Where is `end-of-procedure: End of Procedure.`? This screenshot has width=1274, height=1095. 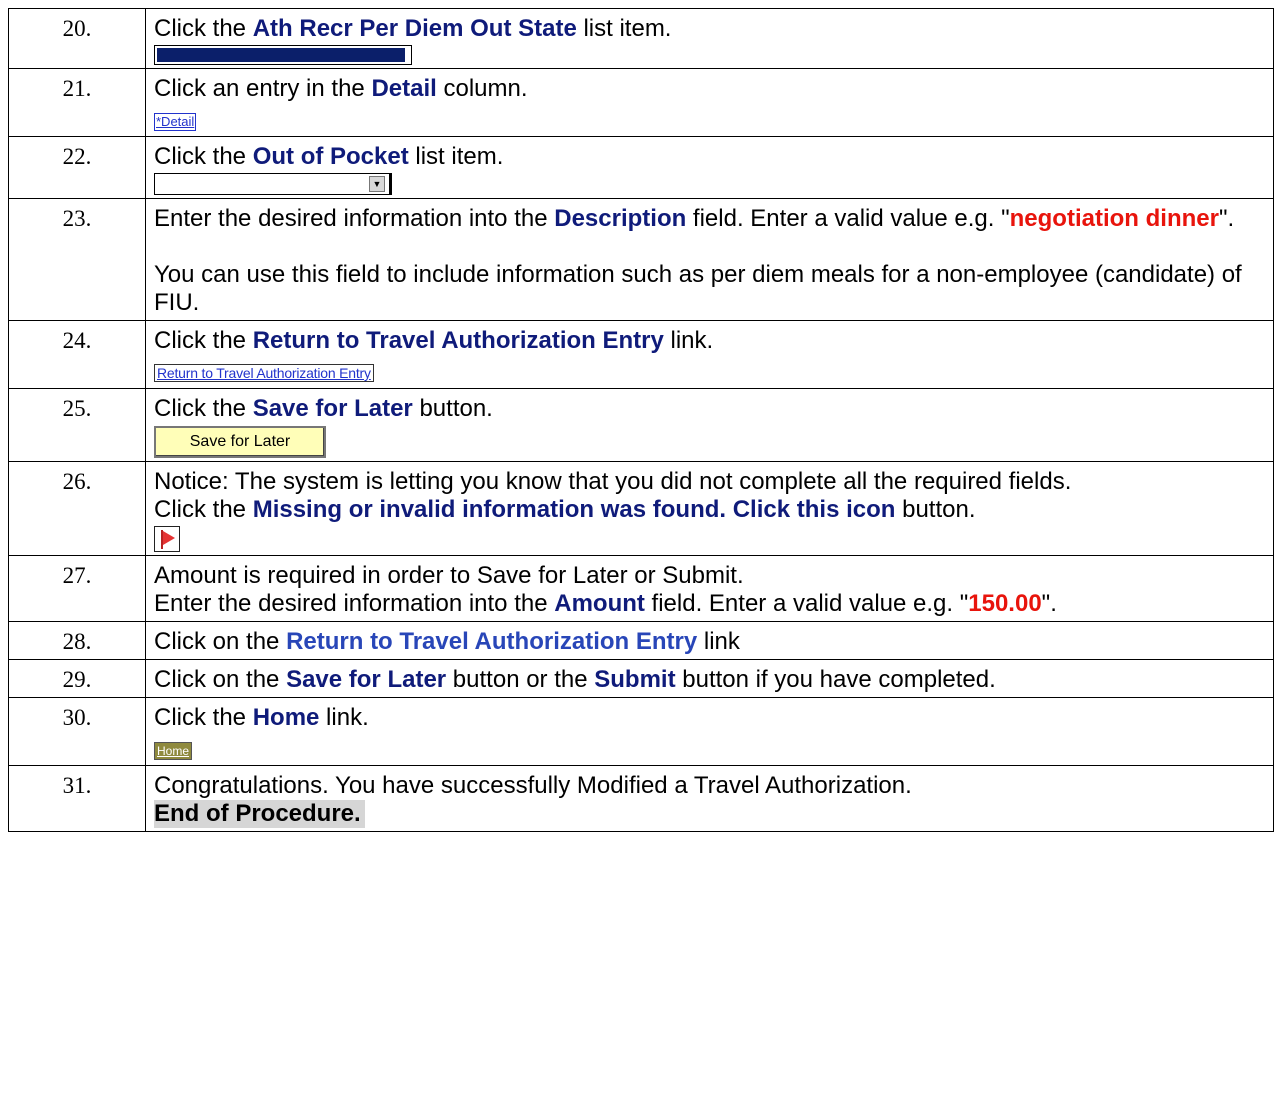 end-of-procedure: End of Procedure. is located at coordinates (259, 814).